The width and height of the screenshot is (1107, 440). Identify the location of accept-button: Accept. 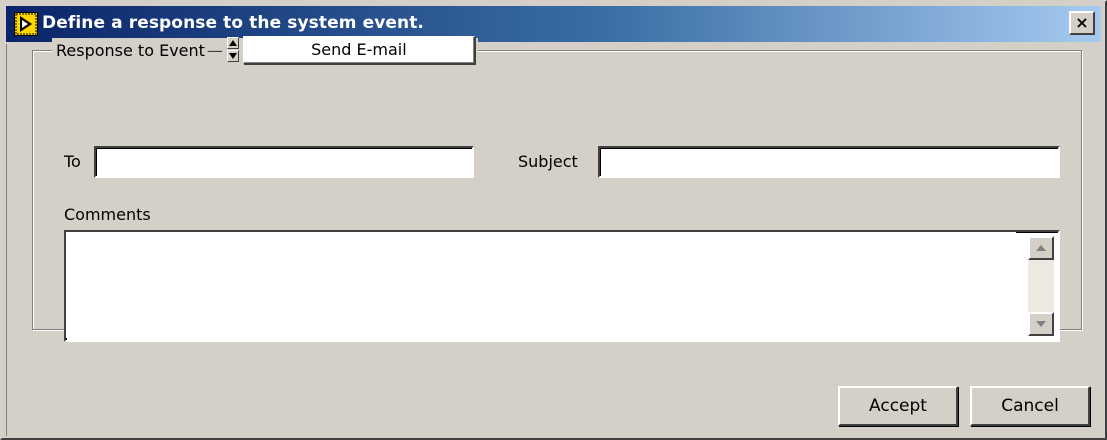
(898, 406).